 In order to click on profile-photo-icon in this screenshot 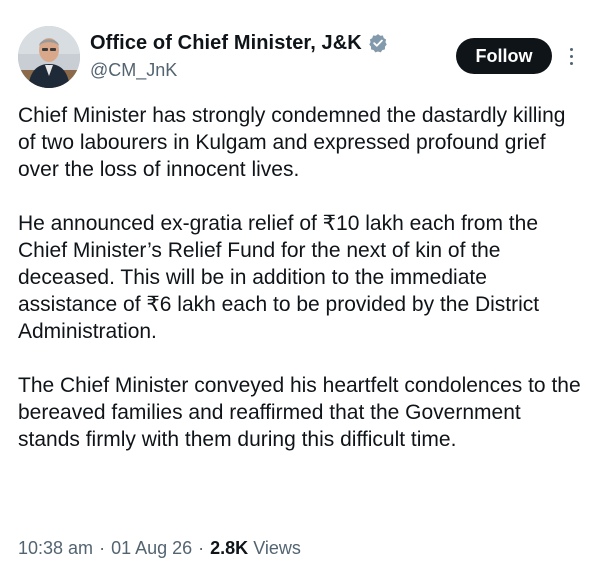, I will do `click(49, 57)`.